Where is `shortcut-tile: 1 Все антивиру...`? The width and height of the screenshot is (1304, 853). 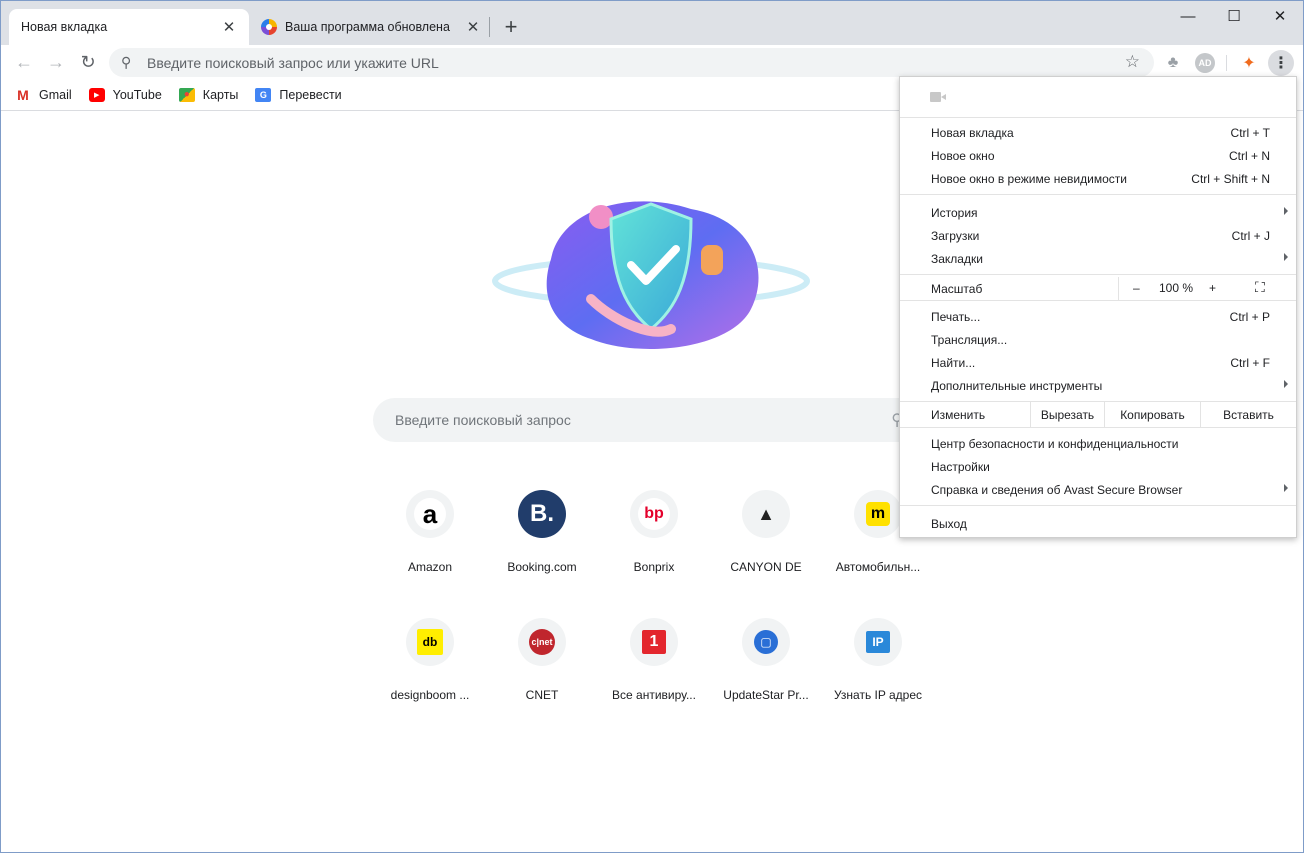
shortcut-tile: 1 Все антивиру... is located at coordinates (654, 674).